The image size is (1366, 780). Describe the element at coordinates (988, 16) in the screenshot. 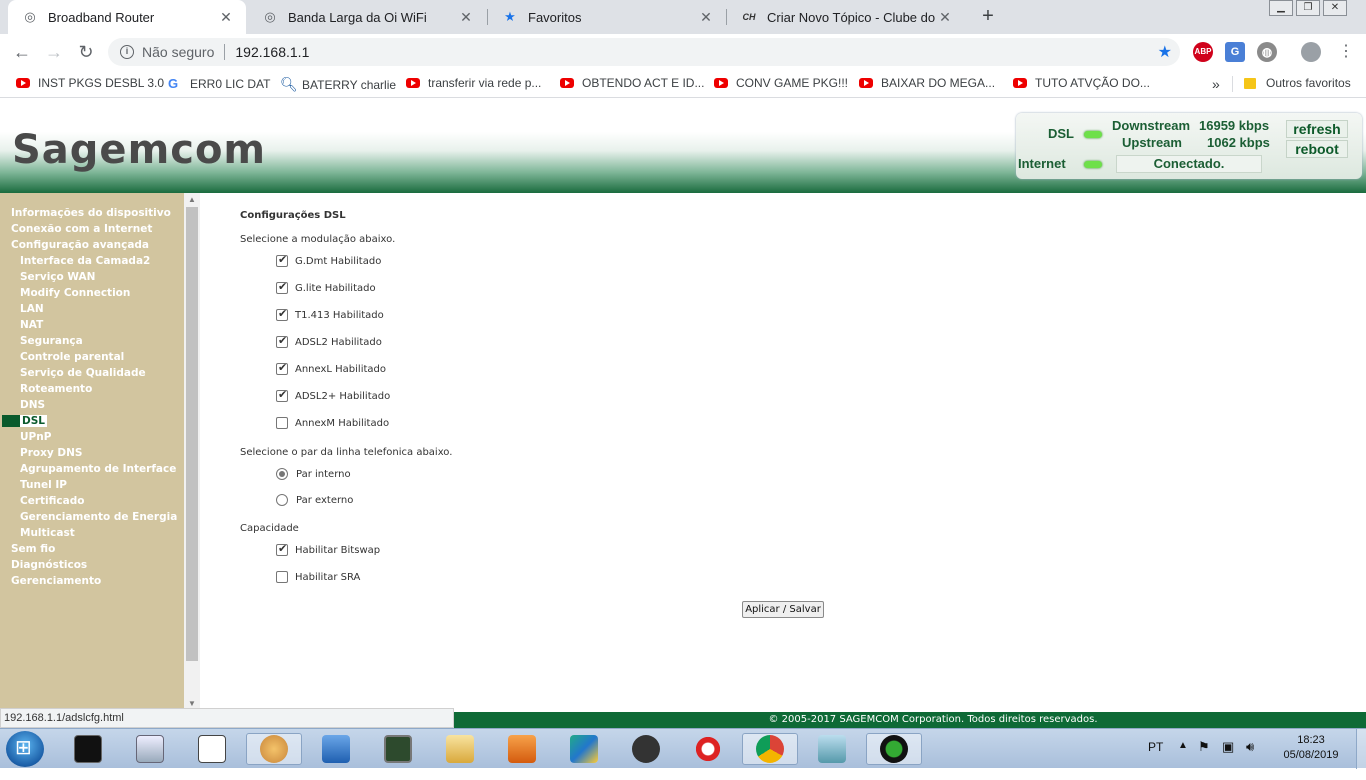

I see `new-tab-button: +` at that location.